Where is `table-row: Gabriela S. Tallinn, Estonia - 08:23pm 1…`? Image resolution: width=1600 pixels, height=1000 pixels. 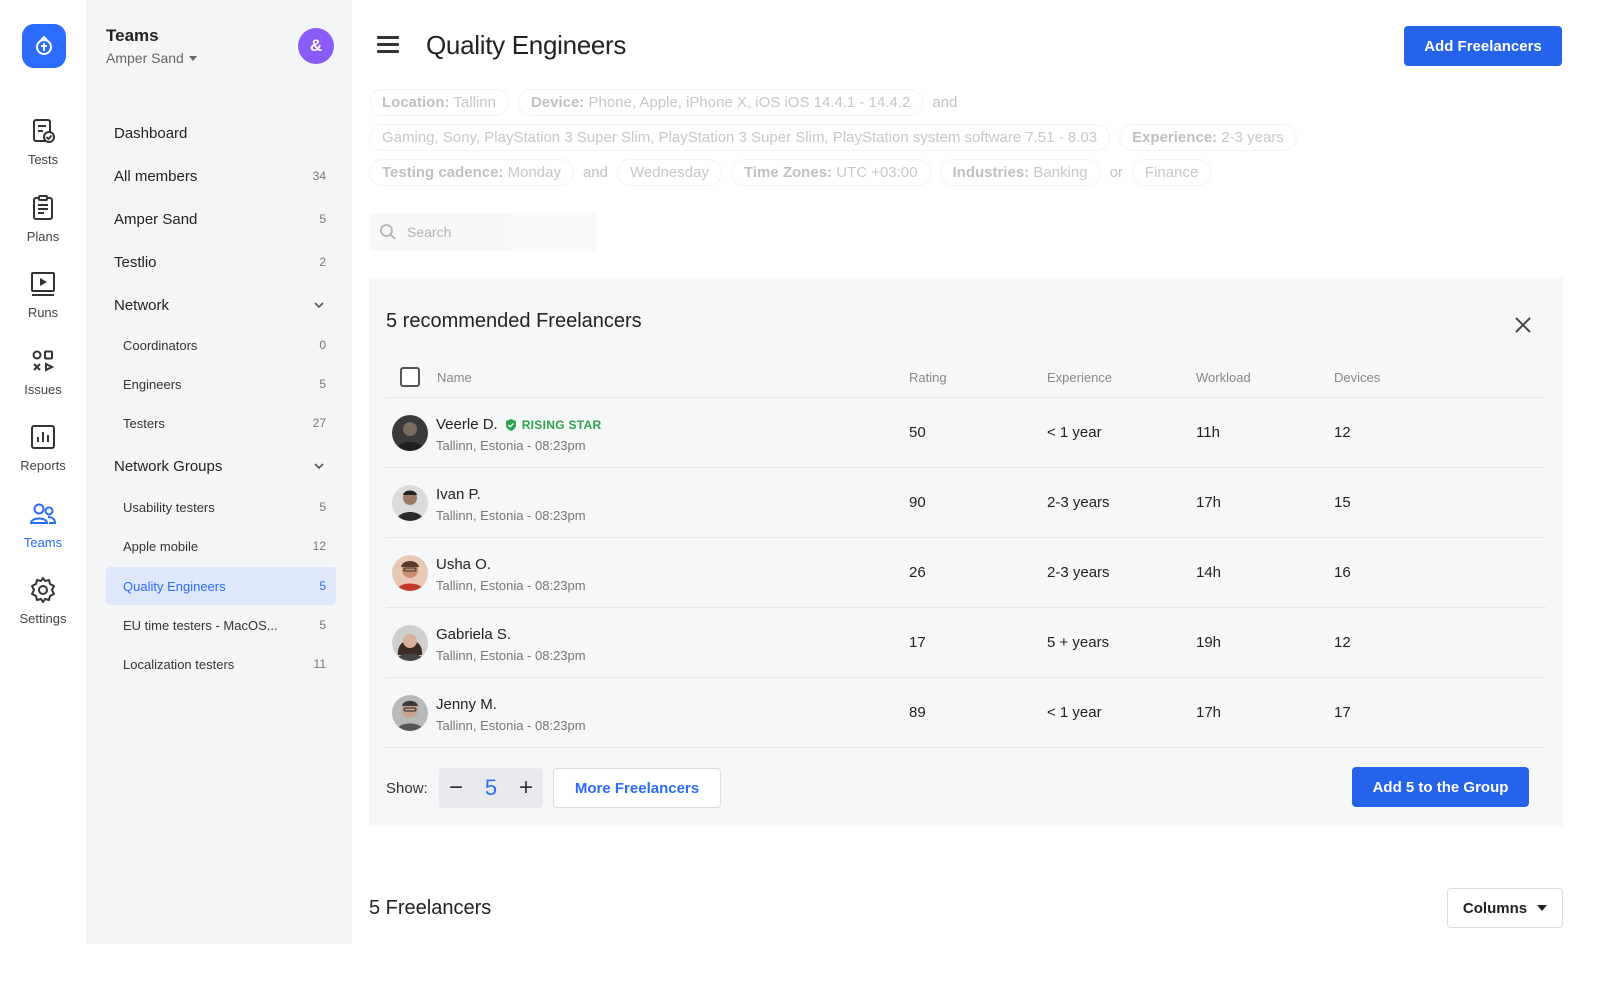
table-row: Gabriela S. Tallinn, Estonia - 08:23pm 1… is located at coordinates (966, 643).